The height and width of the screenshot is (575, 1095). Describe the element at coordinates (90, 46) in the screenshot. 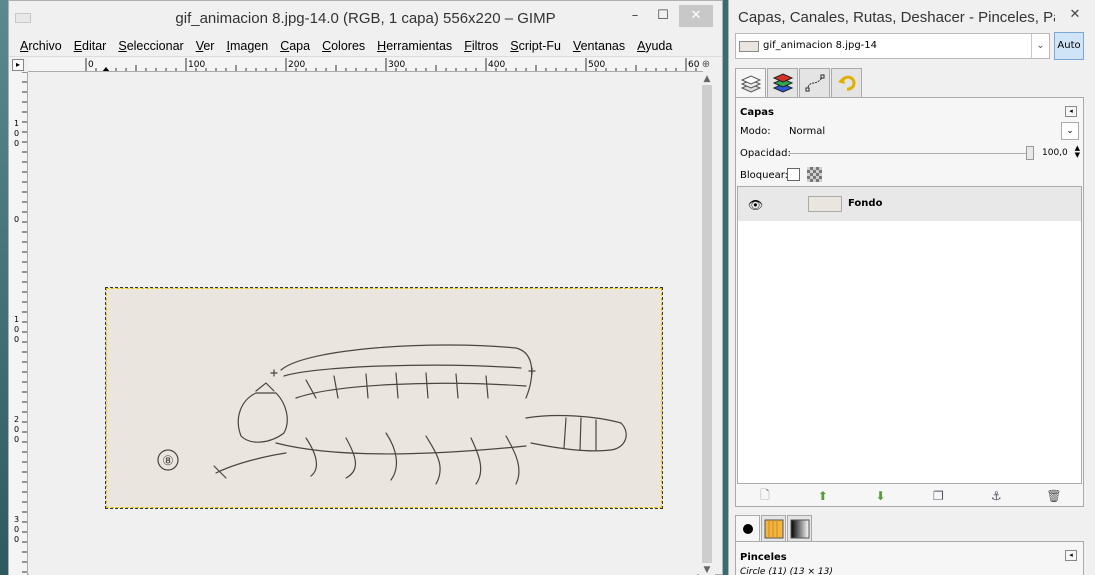

I see `menu-editar: Editar` at that location.